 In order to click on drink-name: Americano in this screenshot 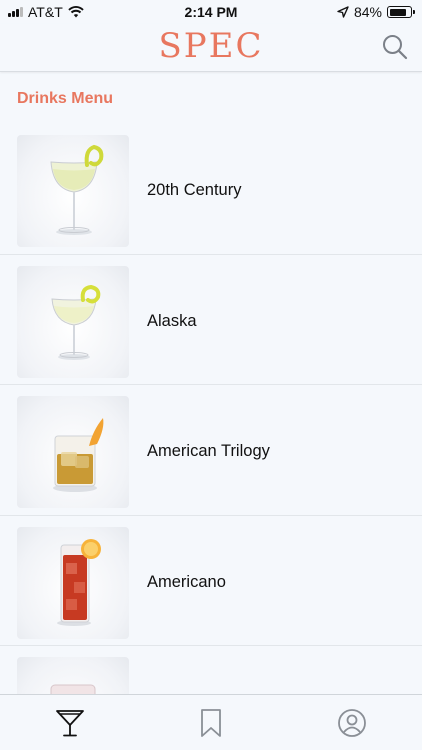, I will do `click(186, 581)`.